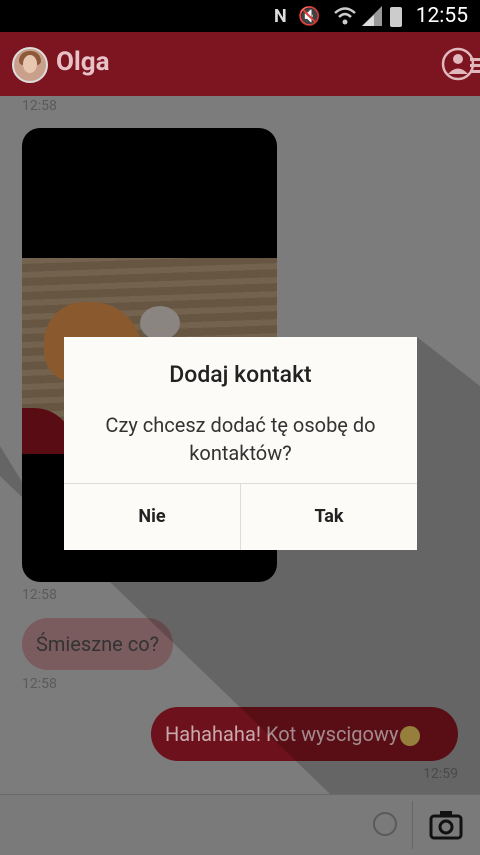 The image size is (480, 855). What do you see at coordinates (385, 824) in the screenshot?
I see `emoji-icon` at bounding box center [385, 824].